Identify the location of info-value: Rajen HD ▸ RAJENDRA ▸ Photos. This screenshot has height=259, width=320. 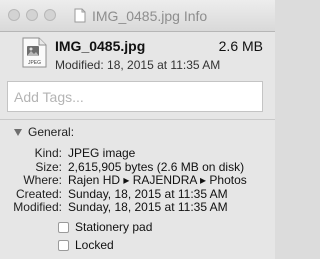
(157, 180).